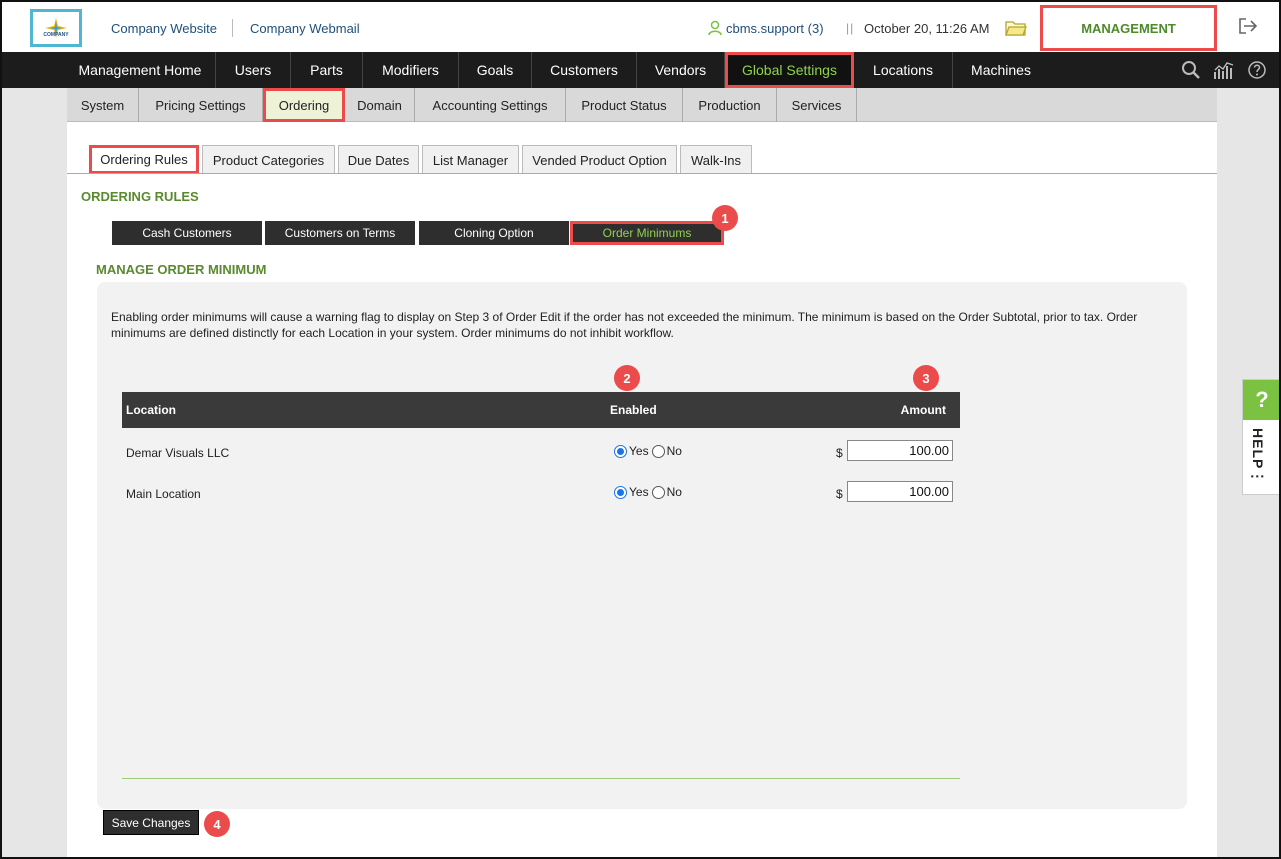 This screenshot has width=1281, height=859. Describe the element at coordinates (647, 233) in the screenshot. I see `order-minimums-button: Order Minimums` at that location.